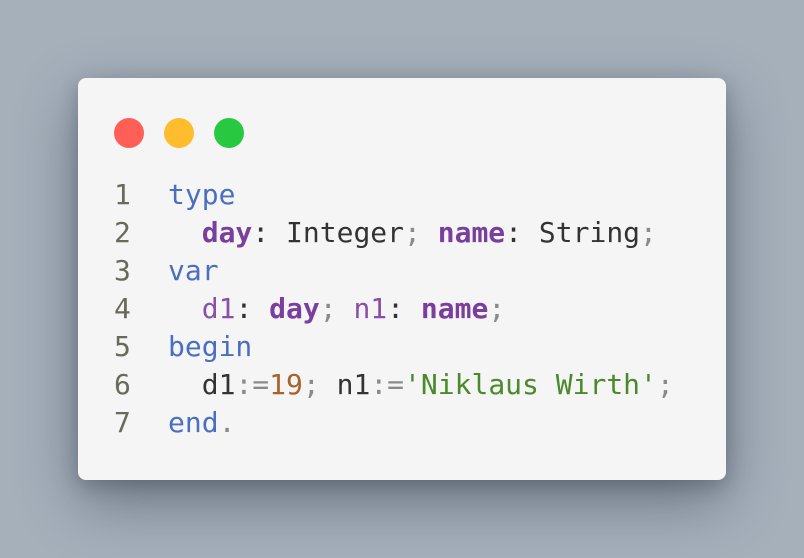  Describe the element at coordinates (122, 422) in the screenshot. I see `line-number: 7` at that location.